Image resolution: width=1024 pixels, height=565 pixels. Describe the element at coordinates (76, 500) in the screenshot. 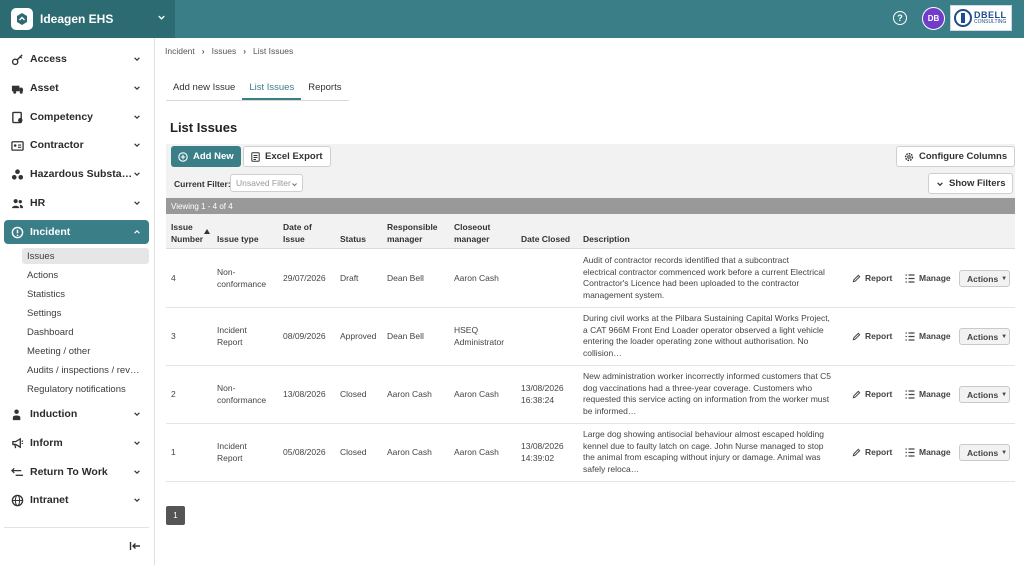

I see `sidebar-item-intranet: Intranet` at that location.